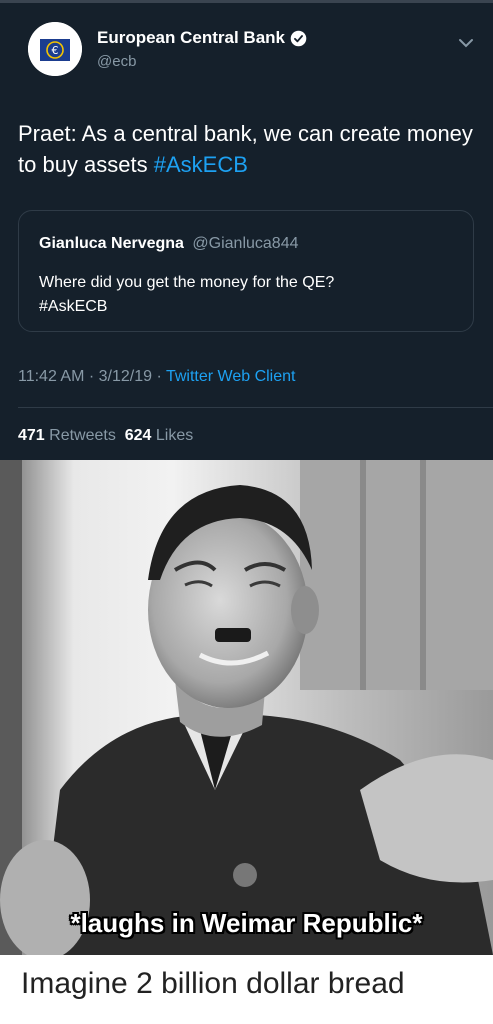 Image resolution: width=493 pixels, height=1024 pixels. What do you see at coordinates (73, 306) in the screenshot?
I see `quoted-hashtag: #AskECB` at bounding box center [73, 306].